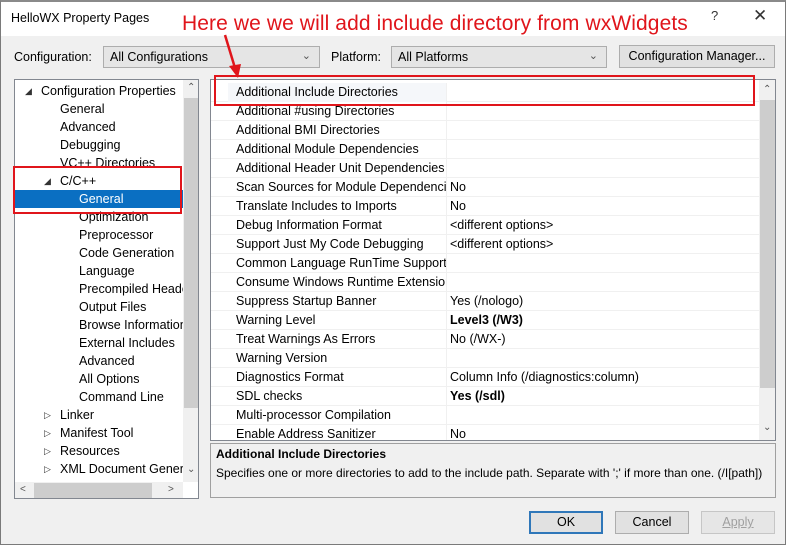 Image resolution: width=786 pixels, height=545 pixels. What do you see at coordinates (133, 325) in the screenshot?
I see `tree-item-label: Browse Information` at bounding box center [133, 325].